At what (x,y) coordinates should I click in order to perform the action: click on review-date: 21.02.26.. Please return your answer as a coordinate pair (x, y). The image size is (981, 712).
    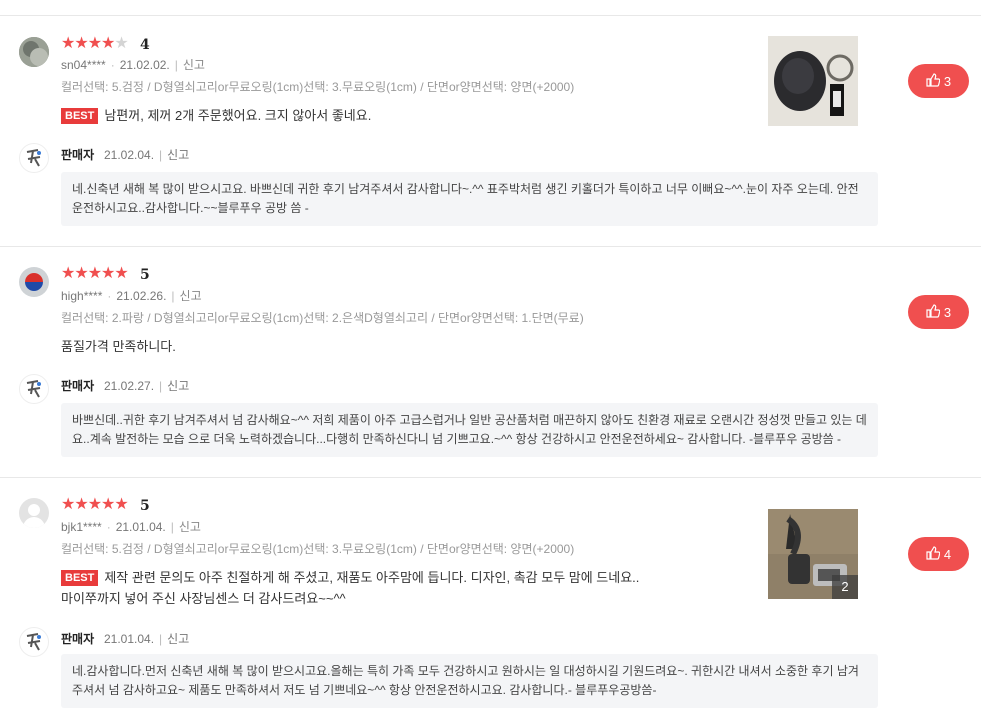
    Looking at the image, I should click on (141, 296).